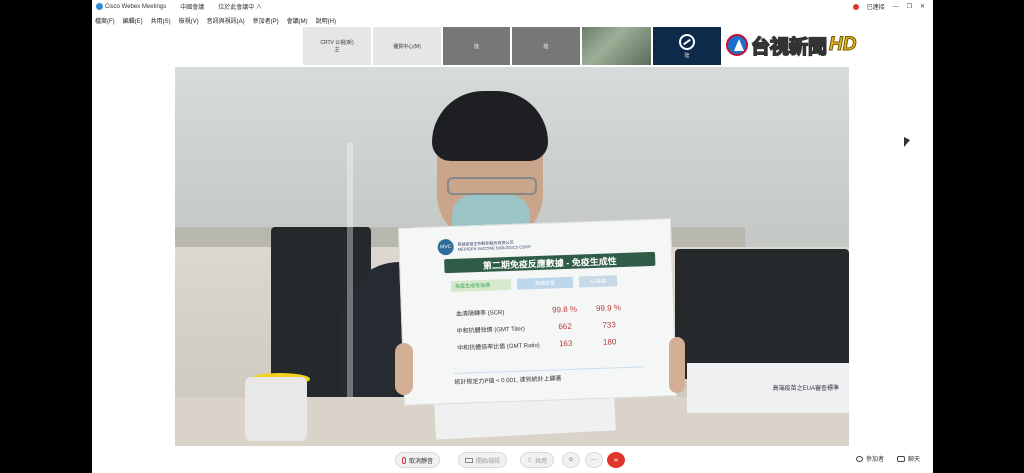  I want to click on close-icon: ✕, so click(616, 460).